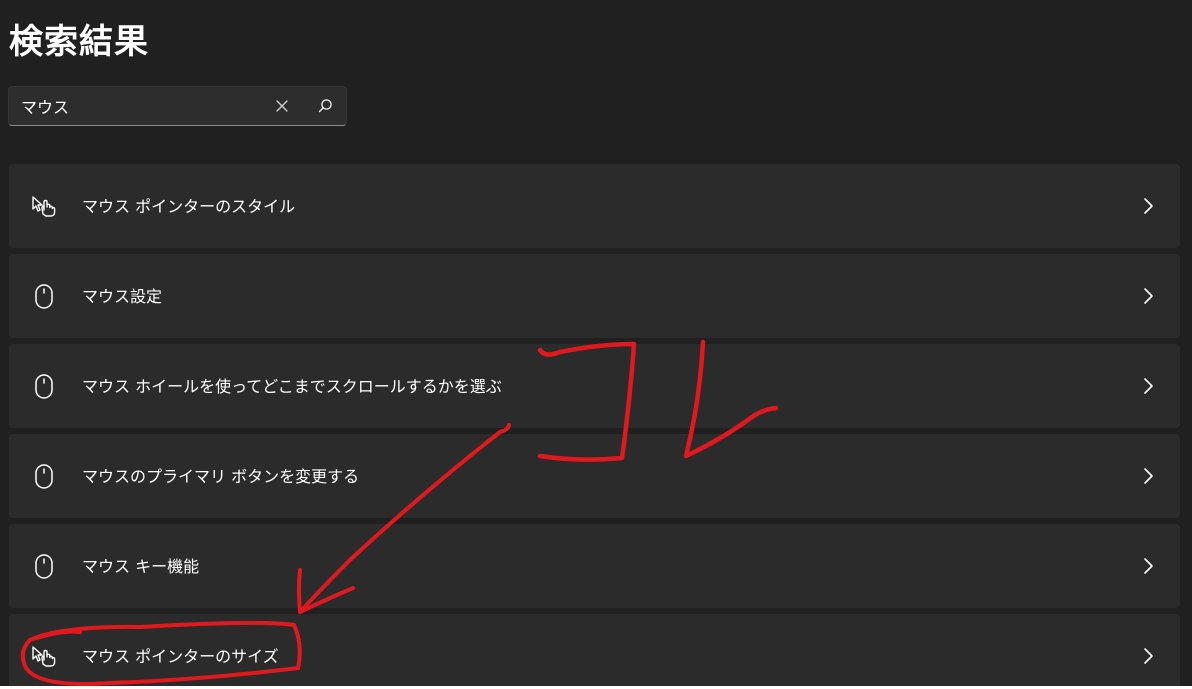 The width and height of the screenshot is (1192, 689). What do you see at coordinates (594, 386) in the screenshot?
I see `result-mouse-wheel-scroll: マウス ホイールを使ってどこまでスクロールするかを選ぶ` at bounding box center [594, 386].